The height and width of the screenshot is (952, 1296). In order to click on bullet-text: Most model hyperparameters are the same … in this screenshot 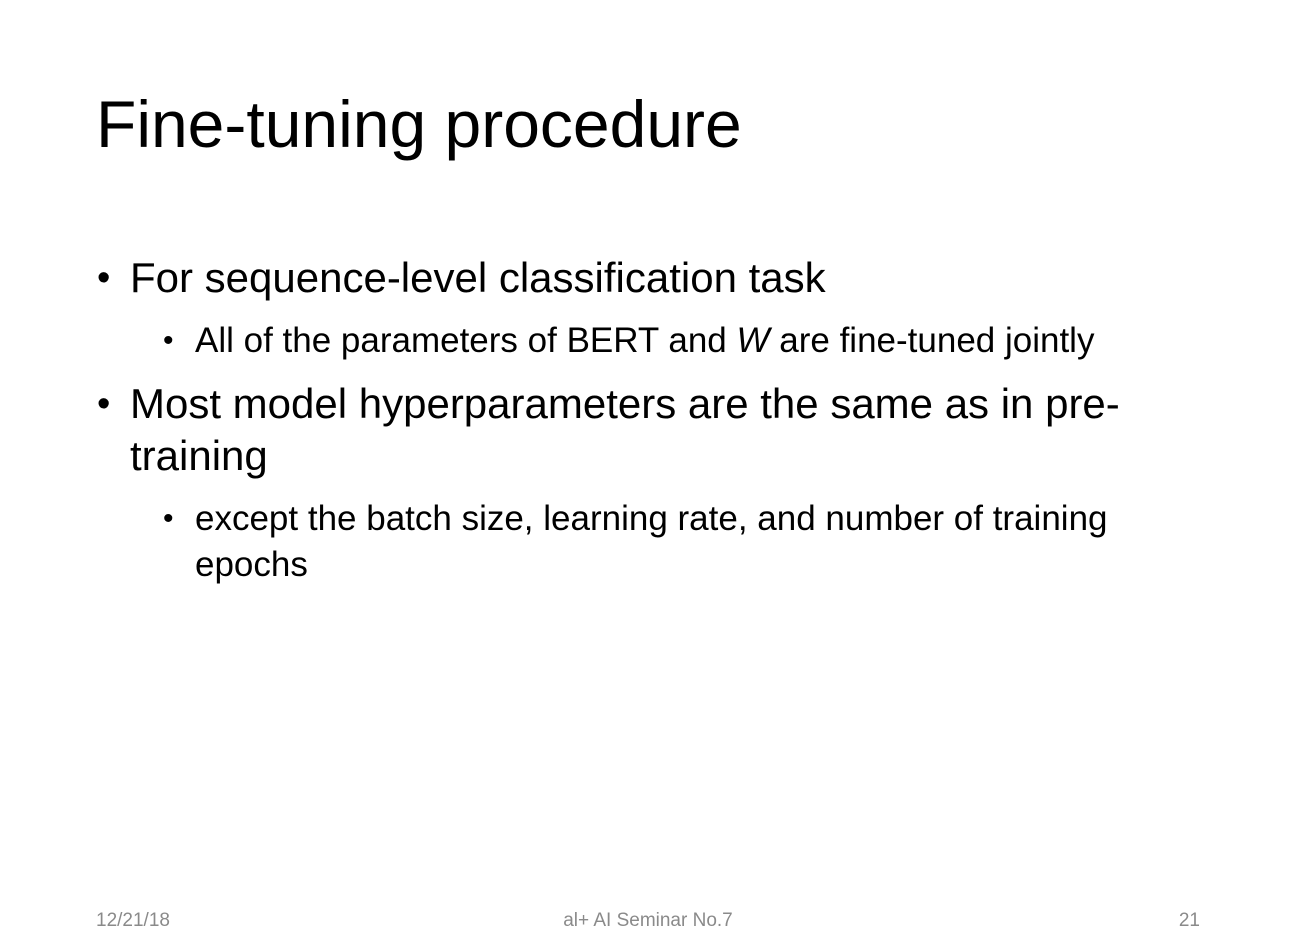, I will do `click(625, 429)`.